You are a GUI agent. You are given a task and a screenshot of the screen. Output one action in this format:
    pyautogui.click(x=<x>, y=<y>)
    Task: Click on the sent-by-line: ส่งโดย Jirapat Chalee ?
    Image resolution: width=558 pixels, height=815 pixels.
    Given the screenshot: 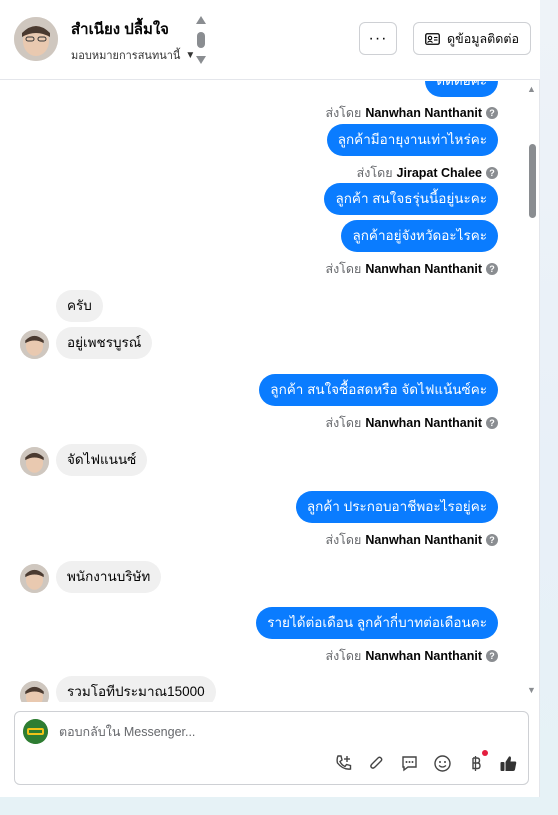 What is the action you would take?
    pyautogui.click(x=427, y=173)
    